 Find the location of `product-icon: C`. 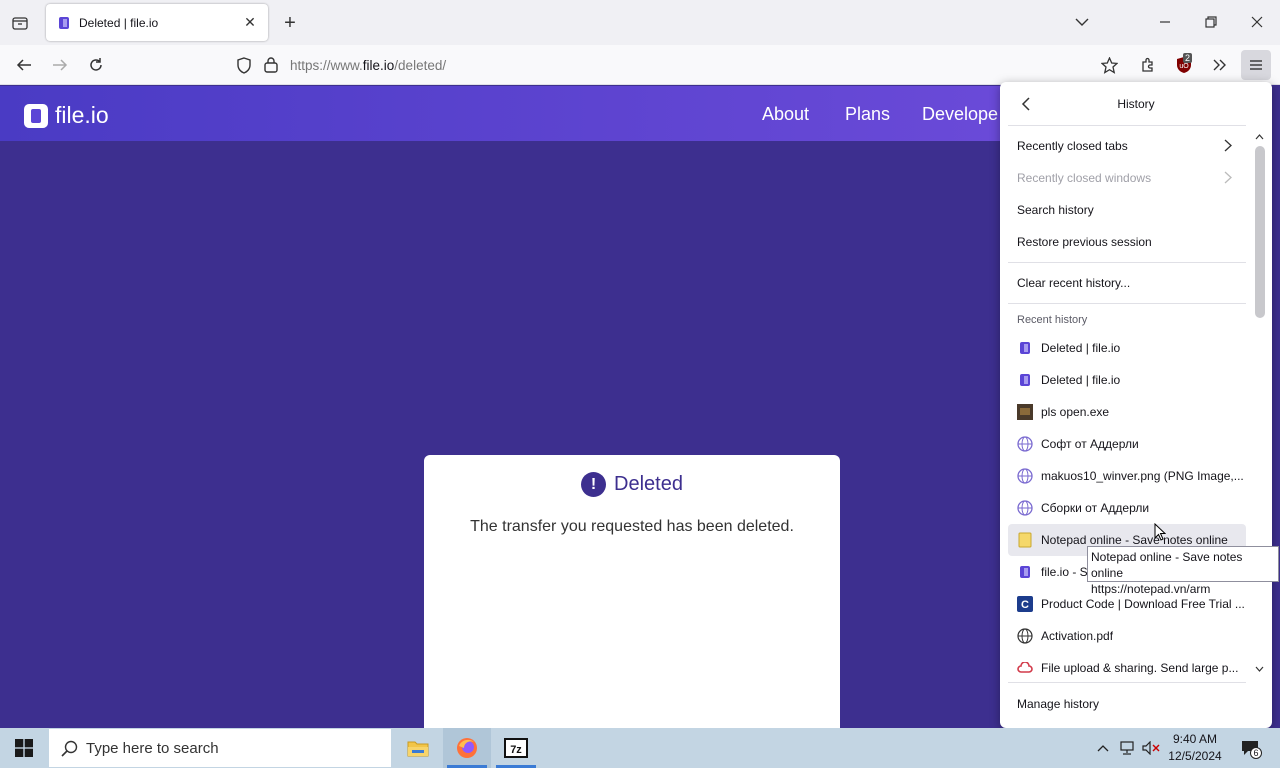

product-icon: C is located at coordinates (1025, 604).